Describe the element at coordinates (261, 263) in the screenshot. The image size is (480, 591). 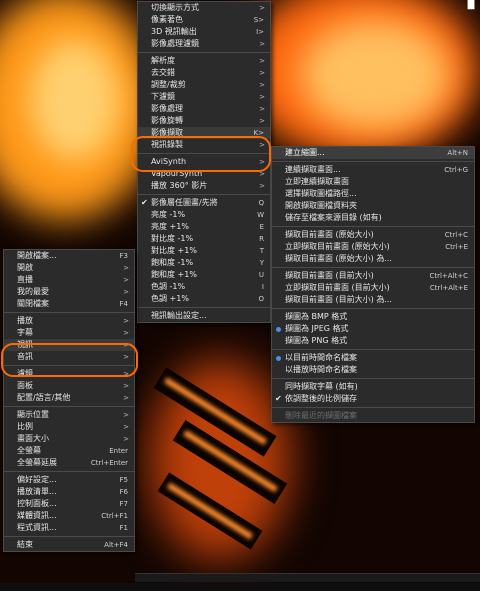
I see `shortcut-label: Y` at that location.